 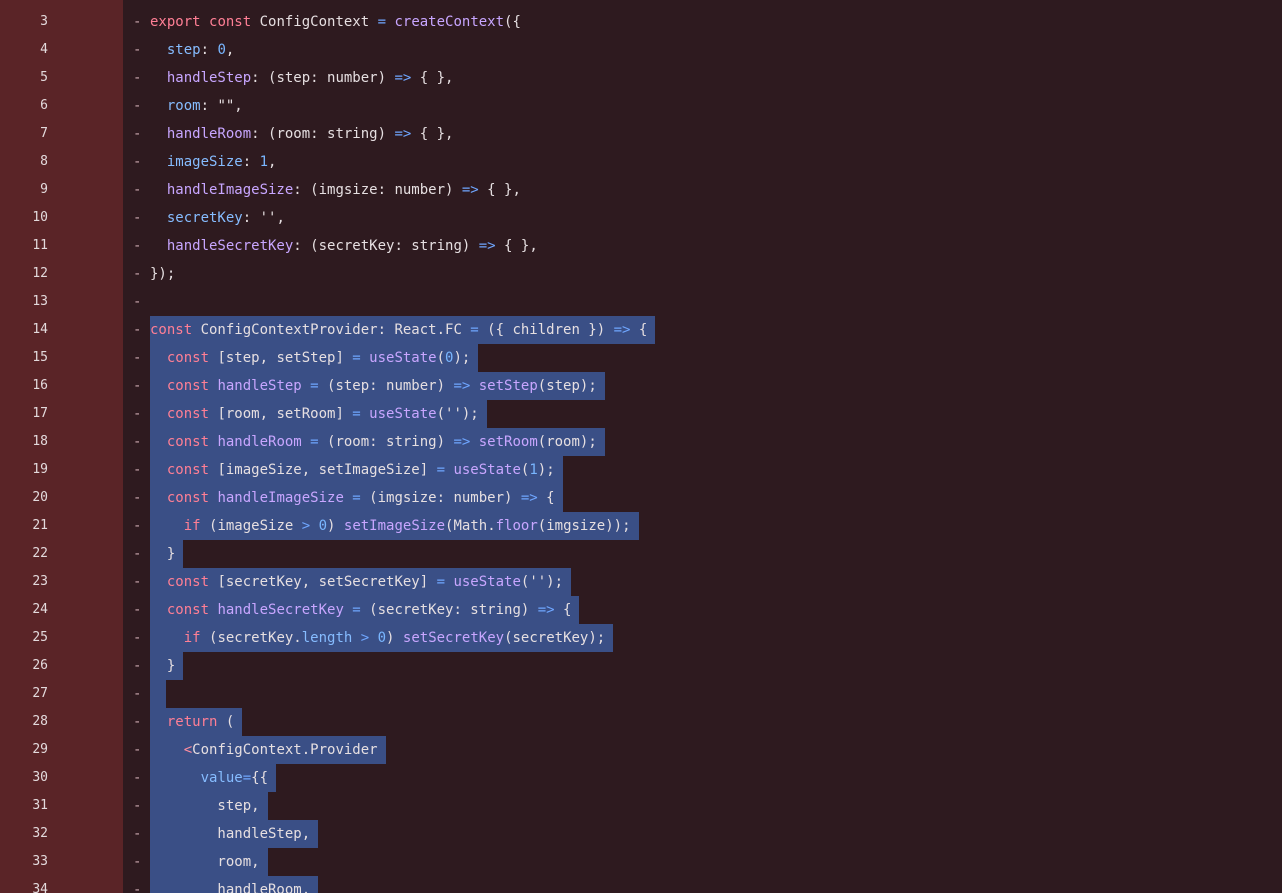 I want to click on code-line: 27 -, so click(x=641, y=694).